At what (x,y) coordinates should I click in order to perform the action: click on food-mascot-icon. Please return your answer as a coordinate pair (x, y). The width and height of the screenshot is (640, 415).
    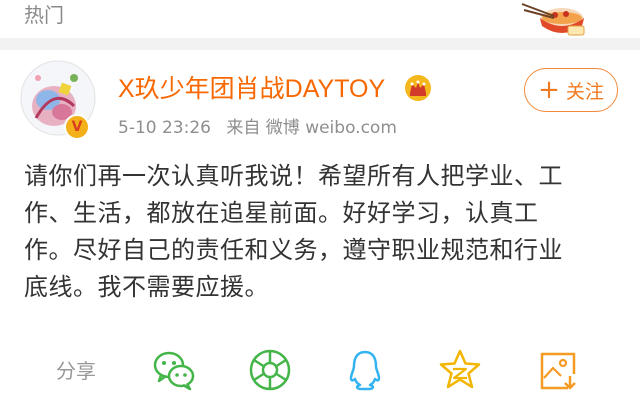
    Looking at the image, I should click on (553, 19).